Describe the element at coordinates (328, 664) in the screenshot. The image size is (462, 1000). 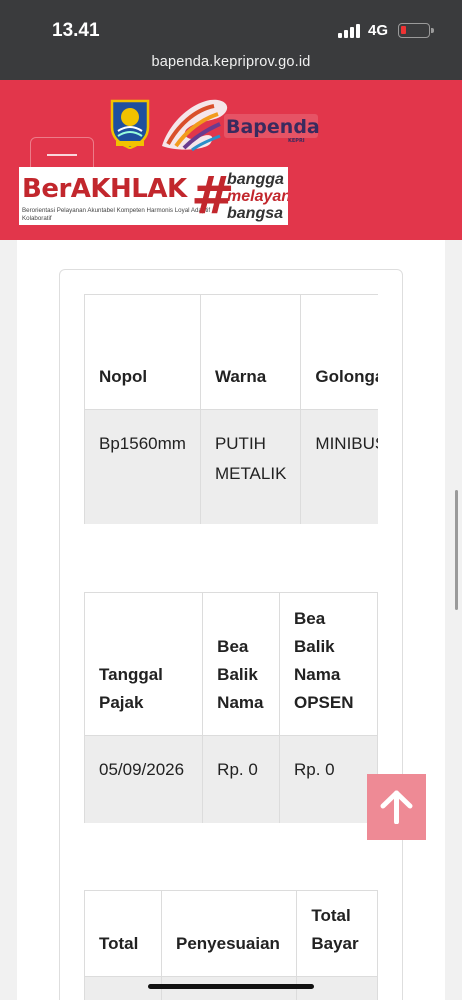
I see `table-header: Bea Balik Nama OPSEN` at that location.